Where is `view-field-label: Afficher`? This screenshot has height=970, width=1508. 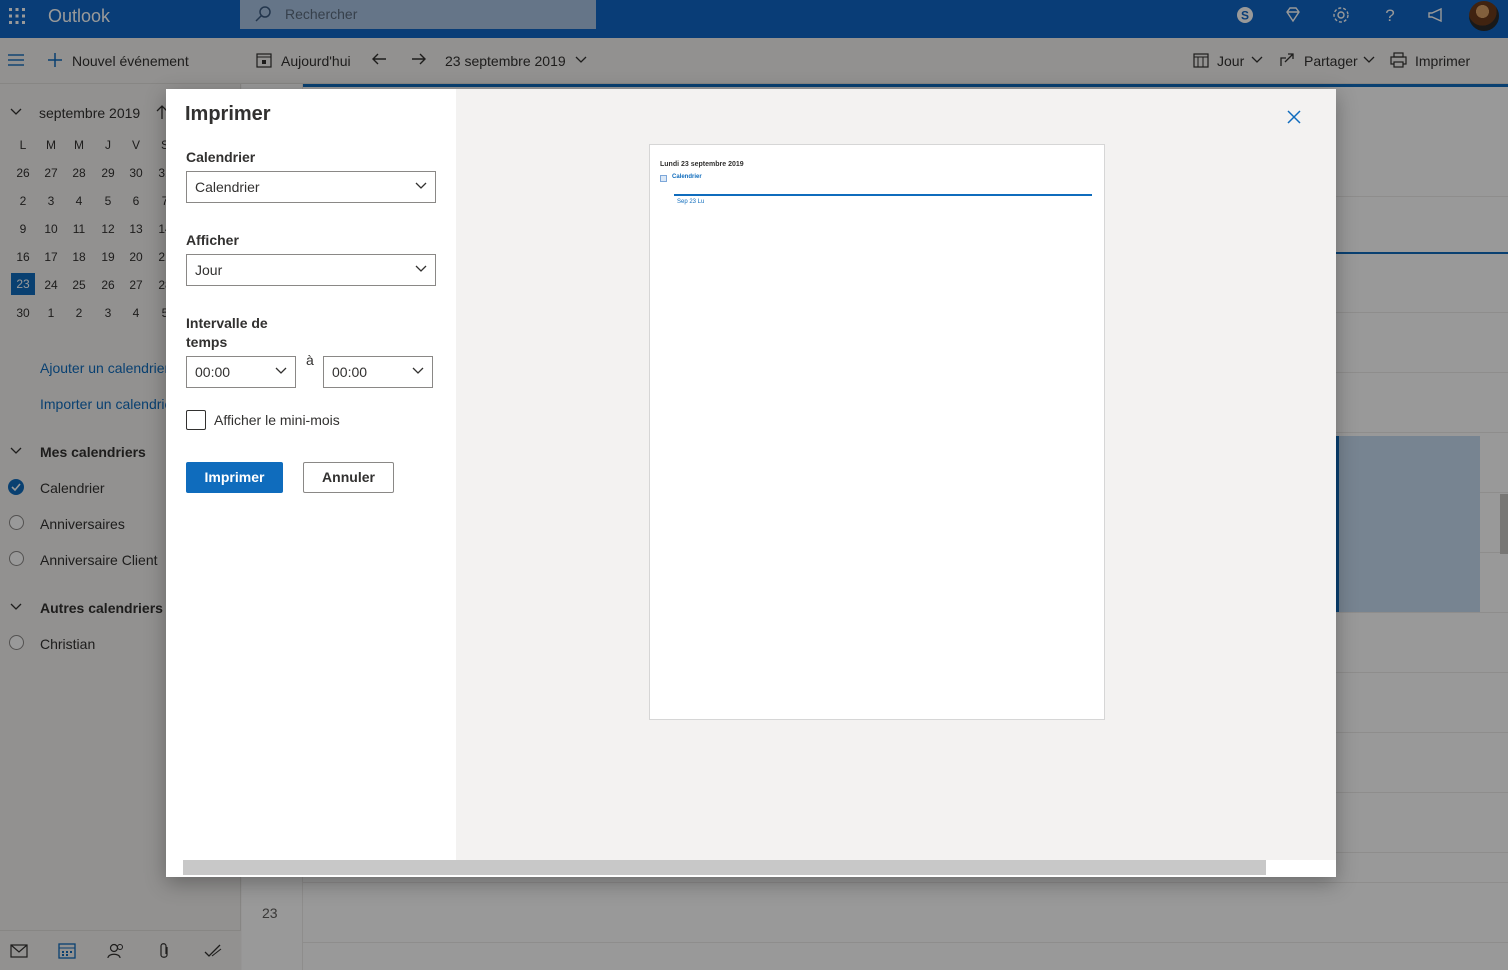 view-field-label: Afficher is located at coordinates (212, 240).